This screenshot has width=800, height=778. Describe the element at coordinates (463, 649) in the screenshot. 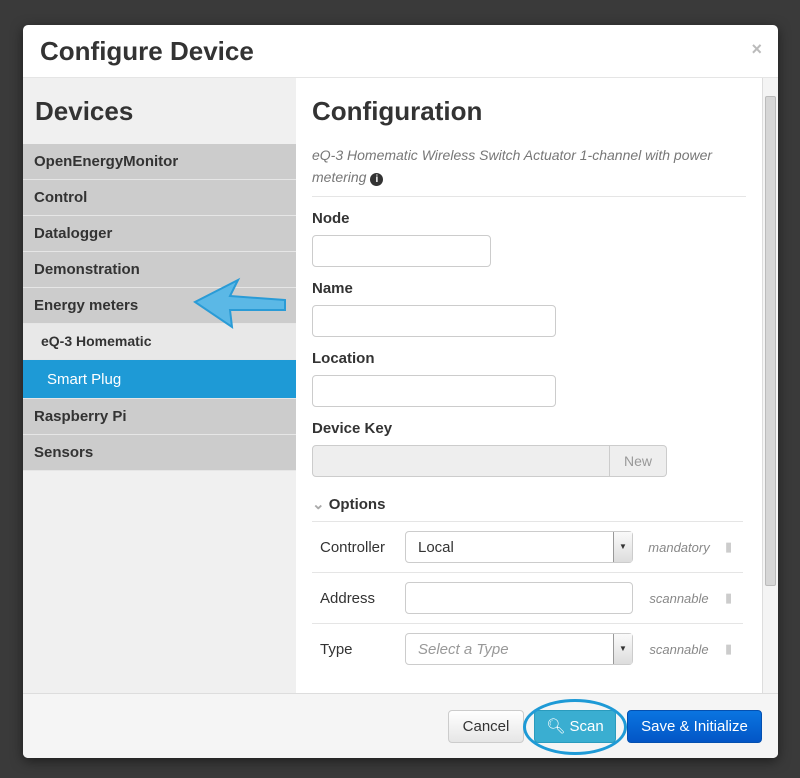

I see `select-placeholder: Select a Type` at that location.